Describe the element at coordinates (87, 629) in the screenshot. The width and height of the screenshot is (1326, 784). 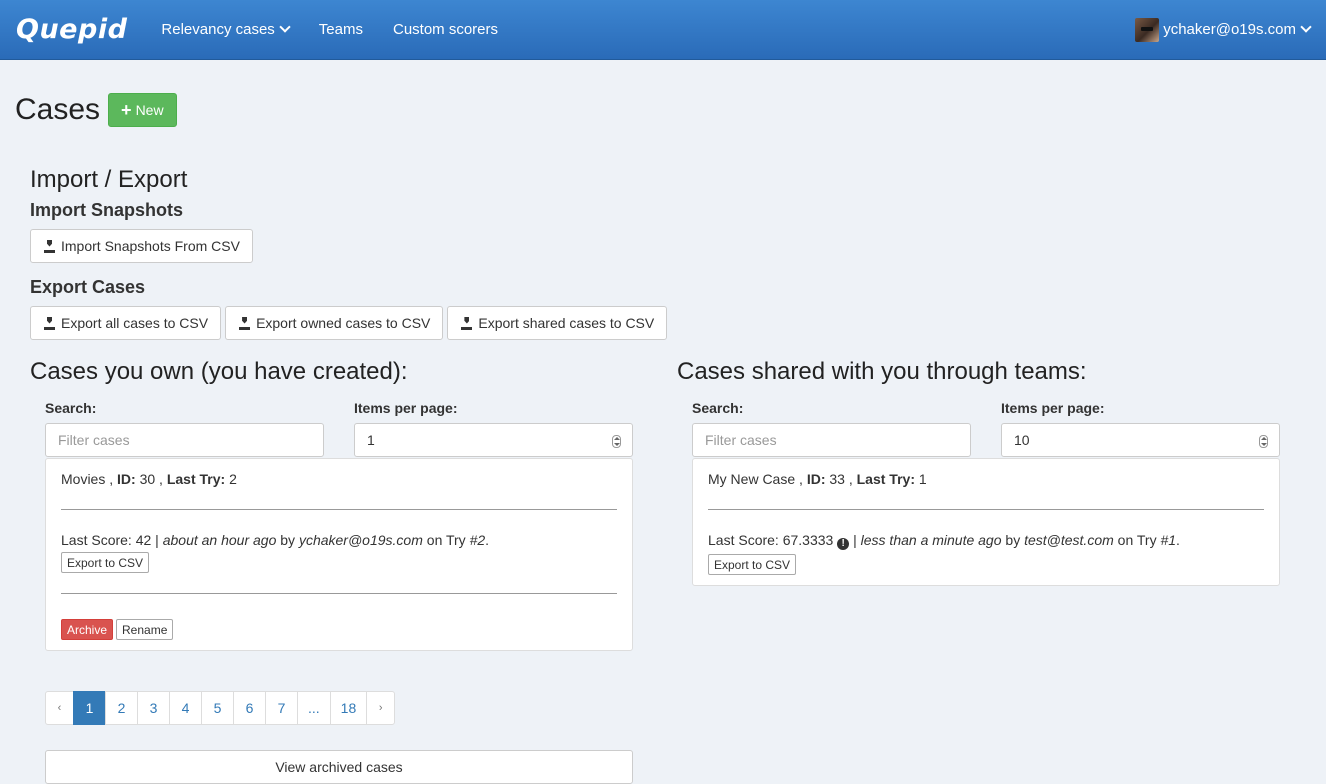
I see `archive-button: Archive` at that location.